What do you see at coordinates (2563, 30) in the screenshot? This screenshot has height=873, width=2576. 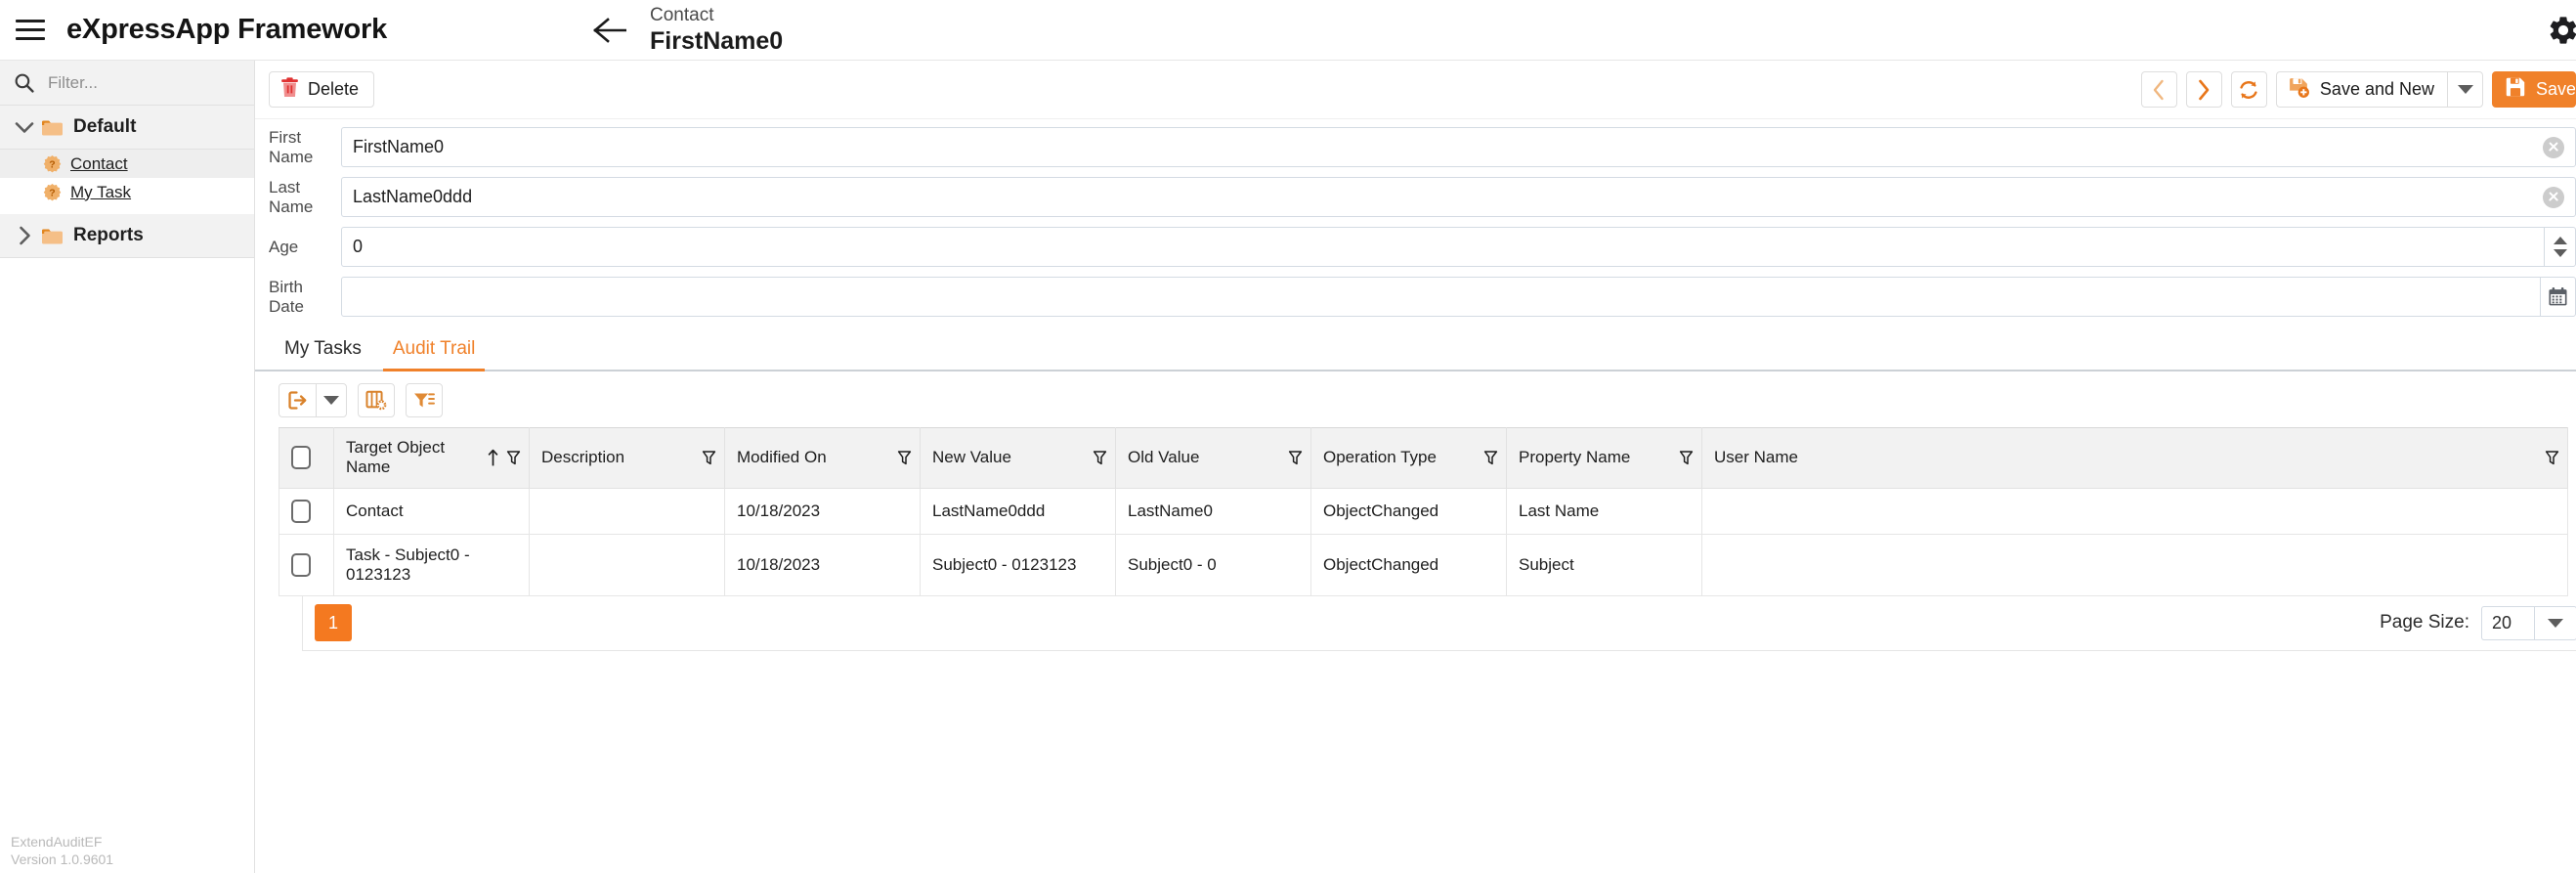 I see `gear-icon` at bounding box center [2563, 30].